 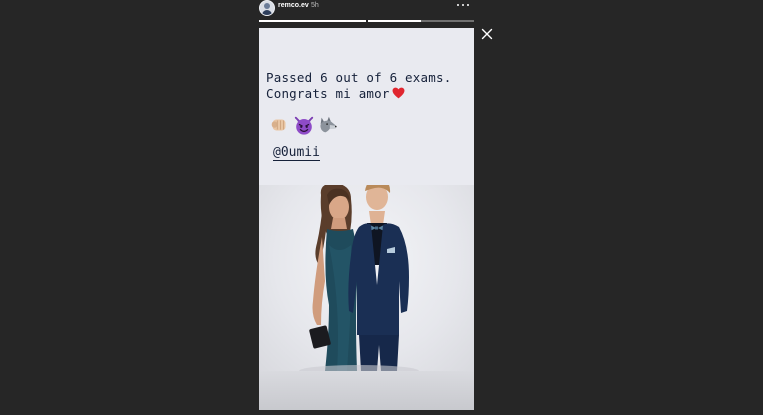 What do you see at coordinates (328, 124) in the screenshot?
I see `wolf-icon` at bounding box center [328, 124].